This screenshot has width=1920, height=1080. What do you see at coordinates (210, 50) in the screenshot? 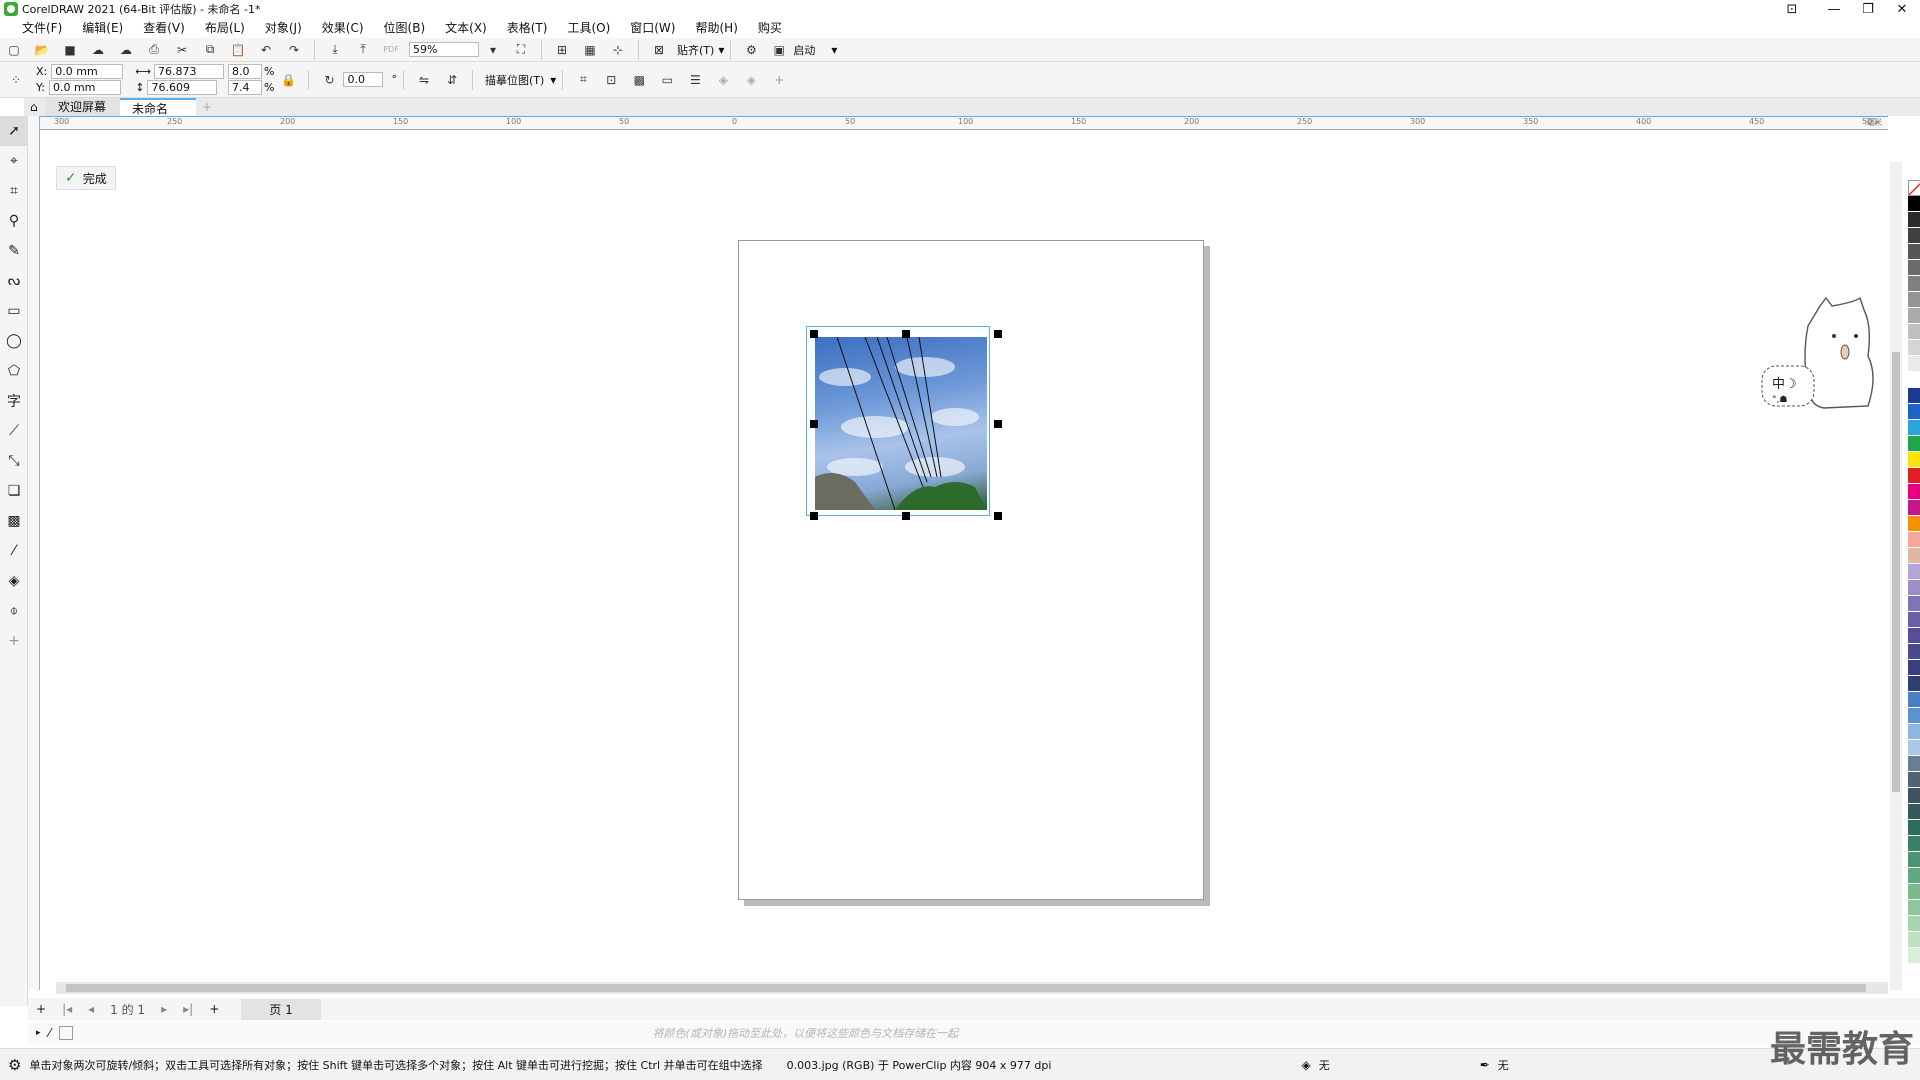
I see `copy-icon: ⧉` at bounding box center [210, 50].